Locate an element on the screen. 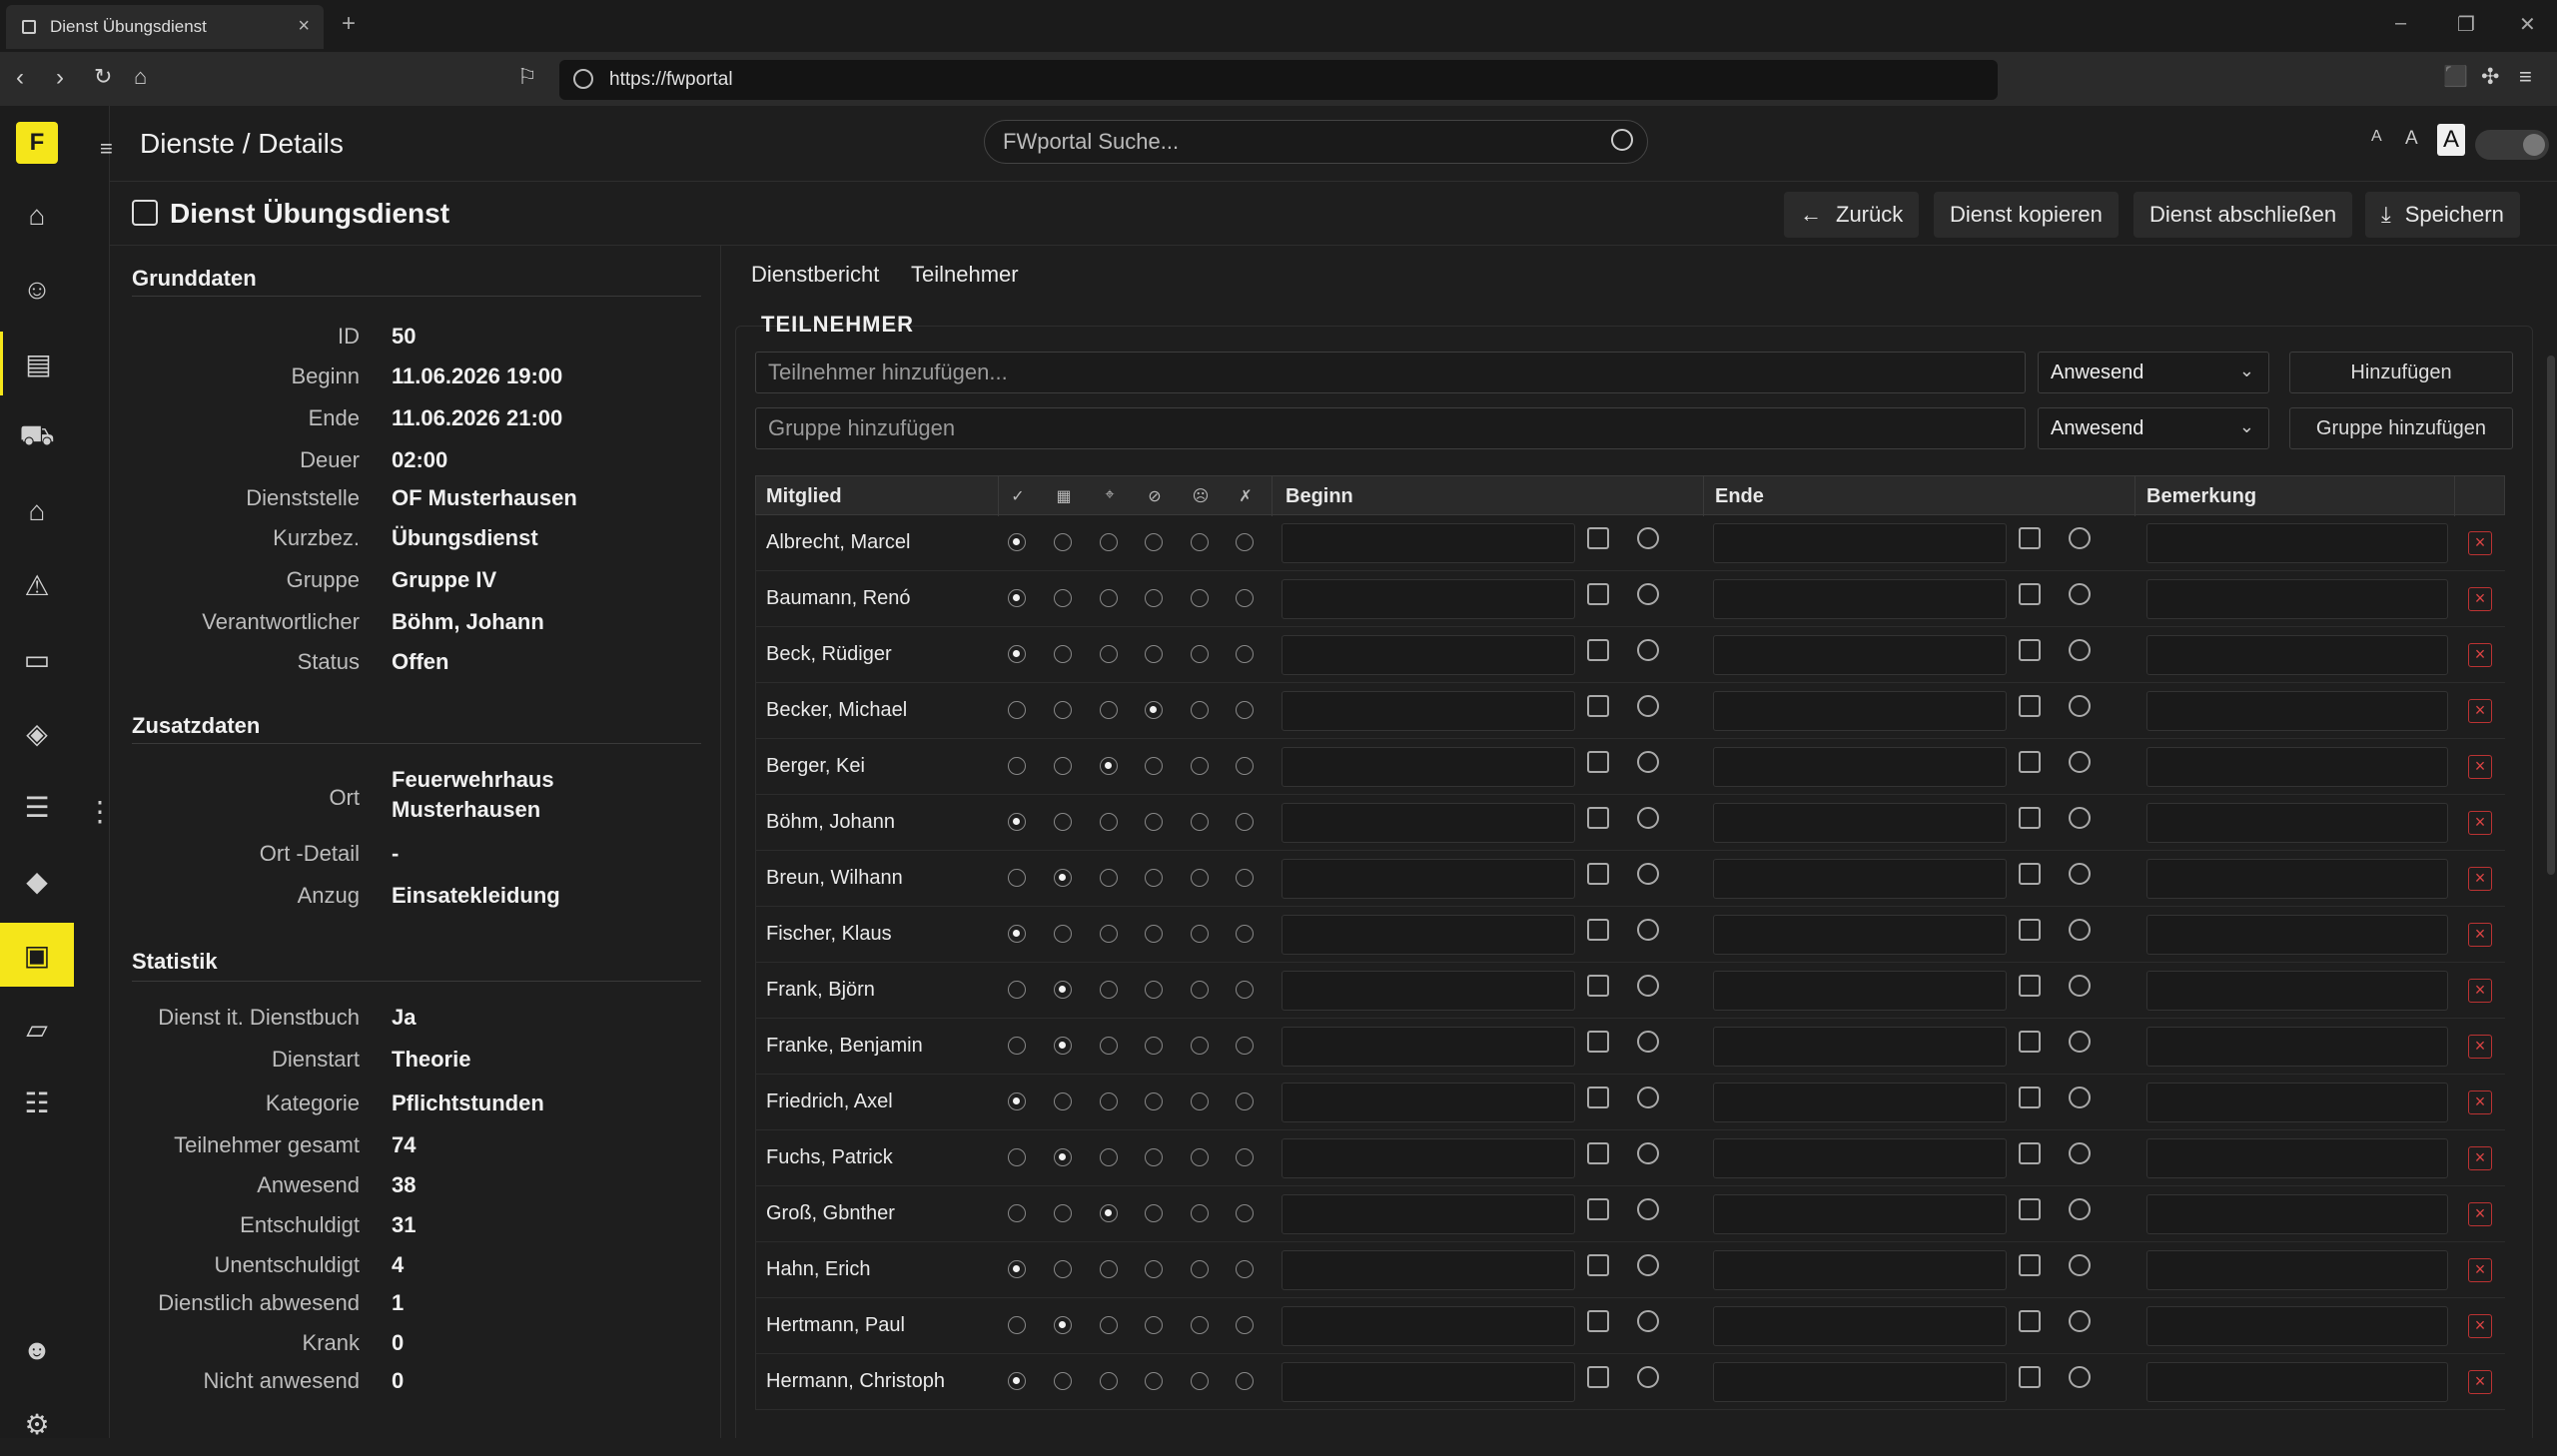 This screenshot has height=1456, width=2557. col-note: Bemerkung is located at coordinates (2201, 497).